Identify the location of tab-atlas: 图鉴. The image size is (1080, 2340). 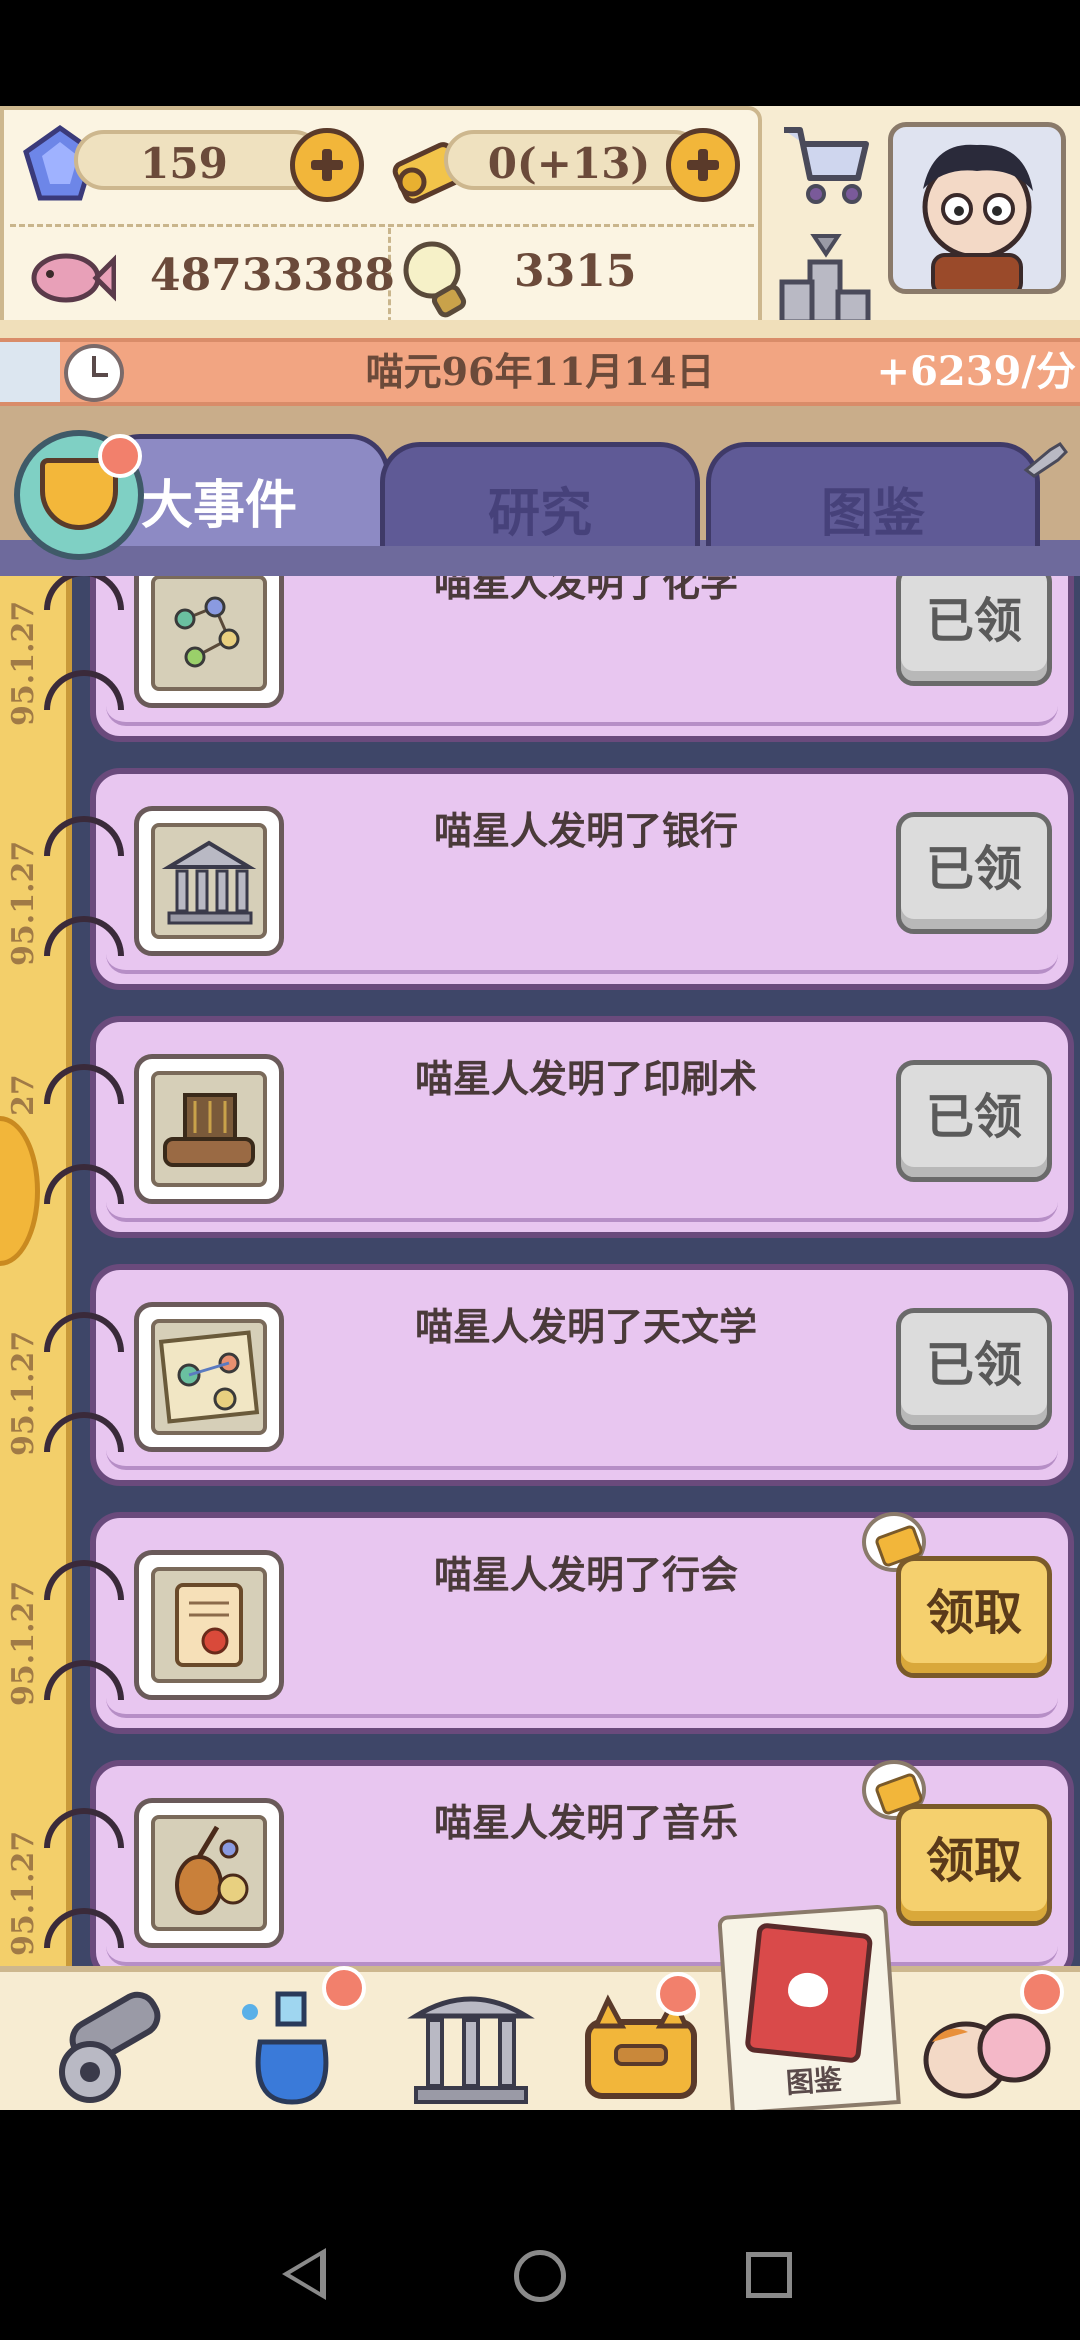
(873, 494).